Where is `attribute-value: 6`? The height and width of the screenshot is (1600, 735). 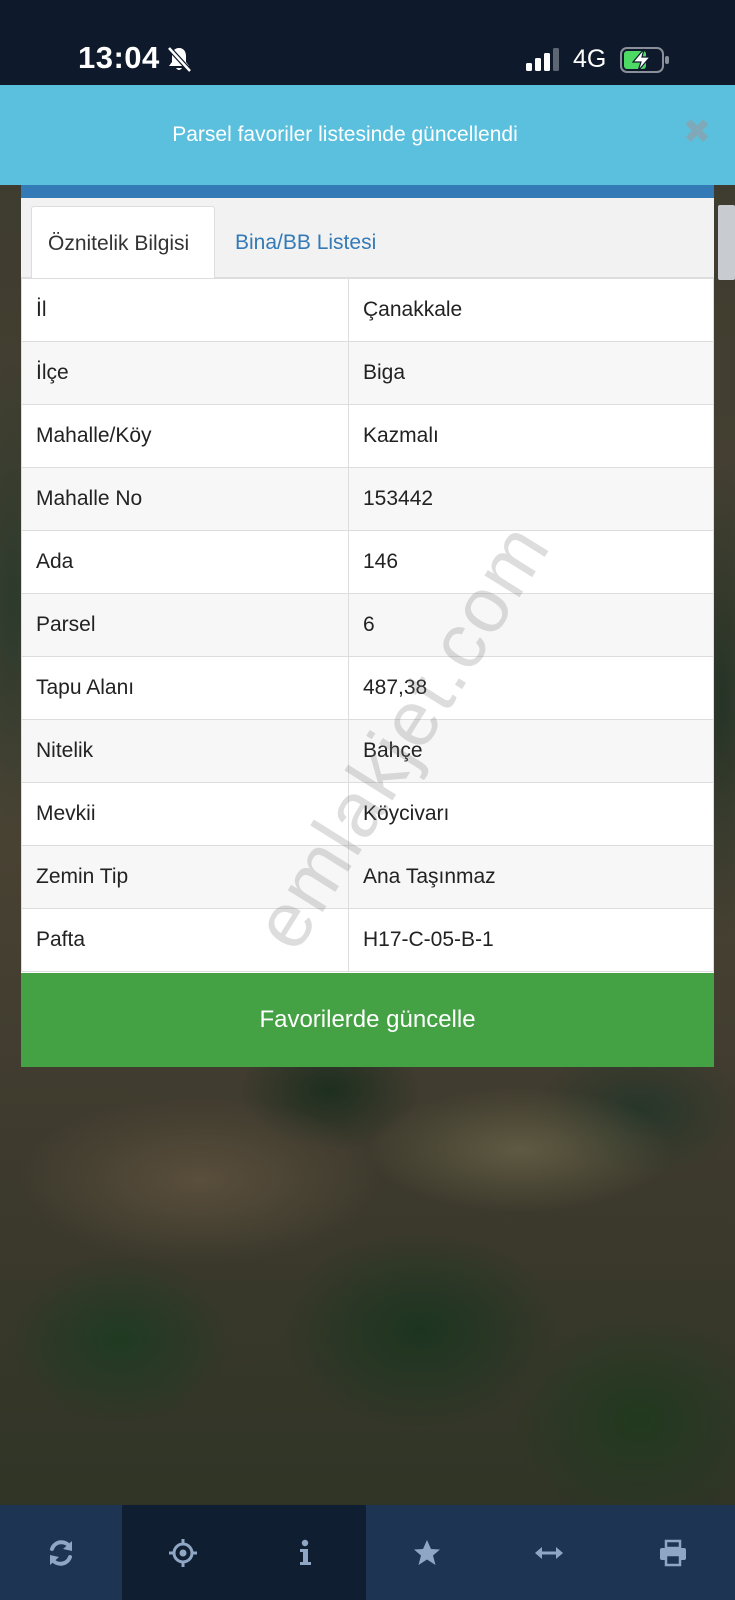
attribute-value: 6 is located at coordinates (531, 625).